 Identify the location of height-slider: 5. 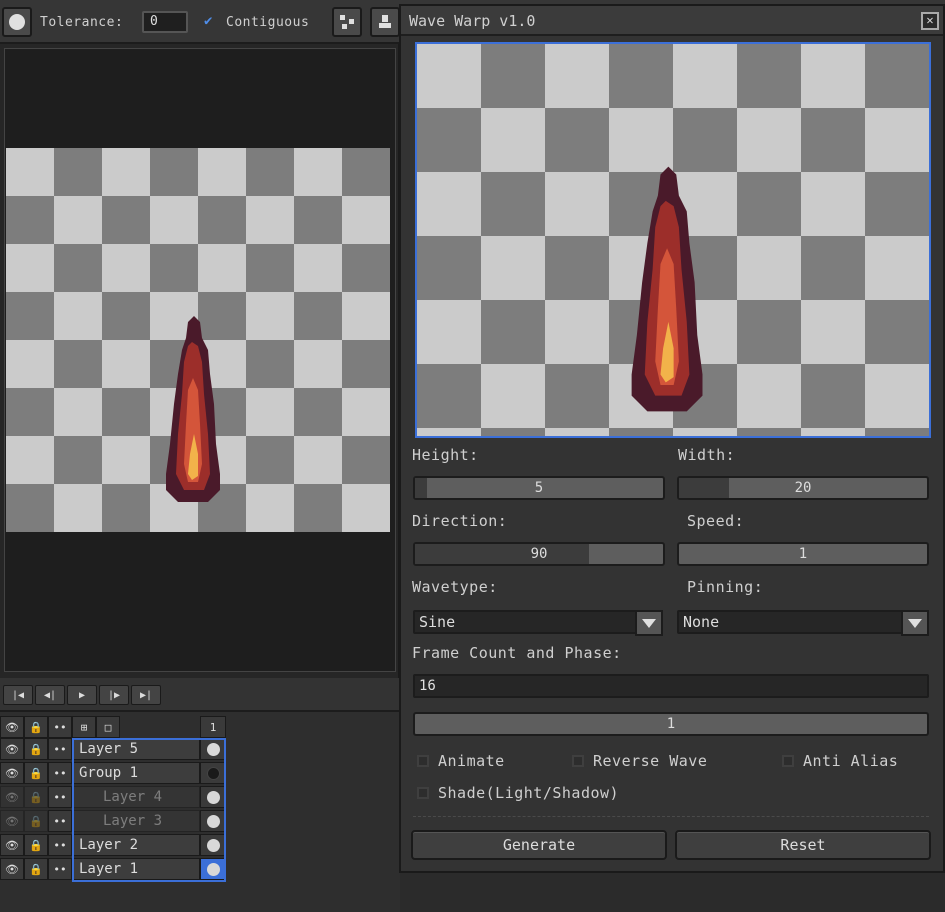
(539, 488).